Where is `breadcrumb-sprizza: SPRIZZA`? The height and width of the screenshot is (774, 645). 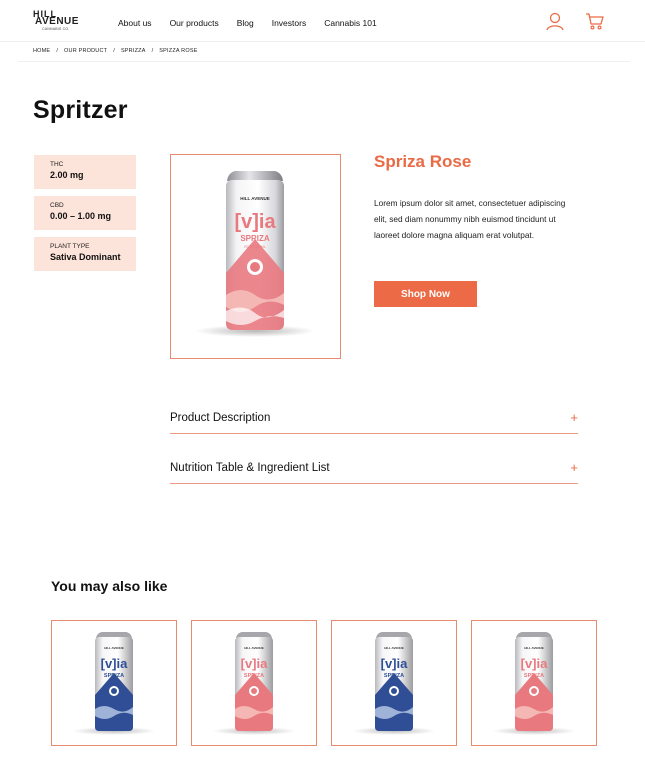 breadcrumb-sprizza: SPRIZZA is located at coordinates (133, 51).